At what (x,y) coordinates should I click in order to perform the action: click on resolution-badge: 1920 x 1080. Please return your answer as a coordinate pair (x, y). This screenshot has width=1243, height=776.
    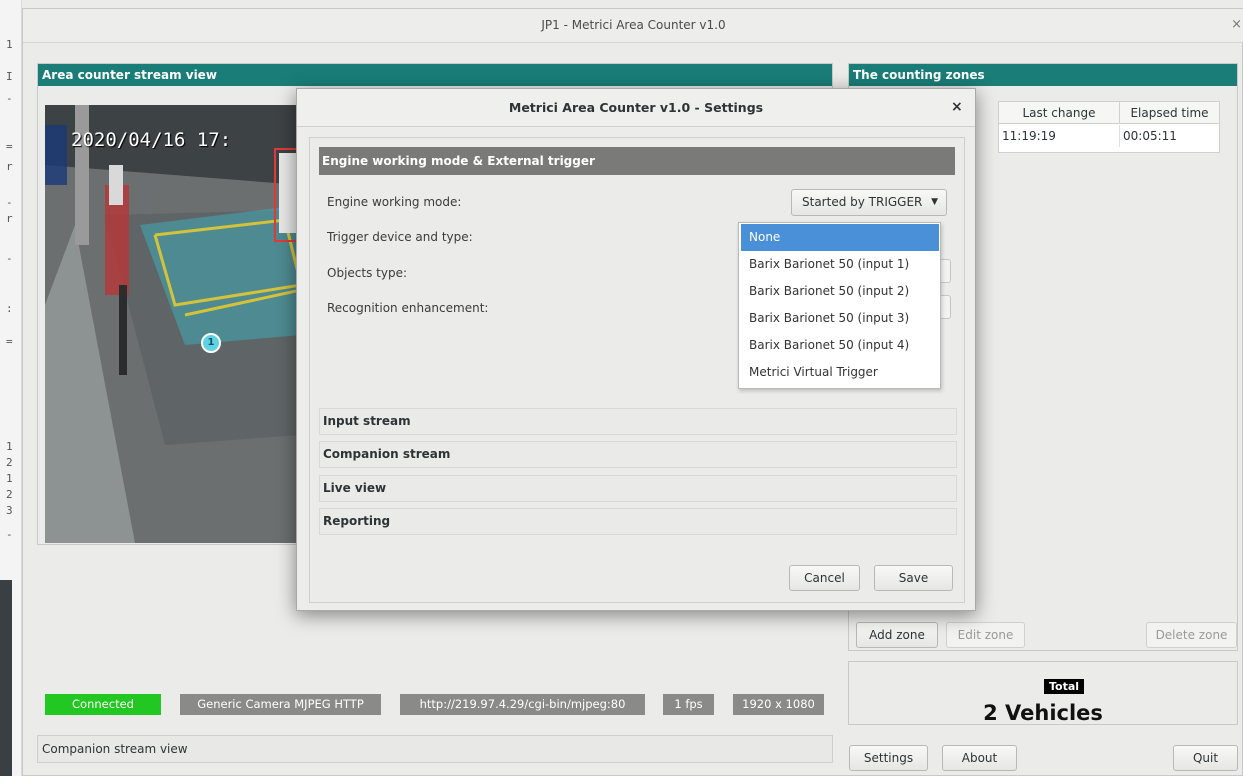
    Looking at the image, I should click on (778, 704).